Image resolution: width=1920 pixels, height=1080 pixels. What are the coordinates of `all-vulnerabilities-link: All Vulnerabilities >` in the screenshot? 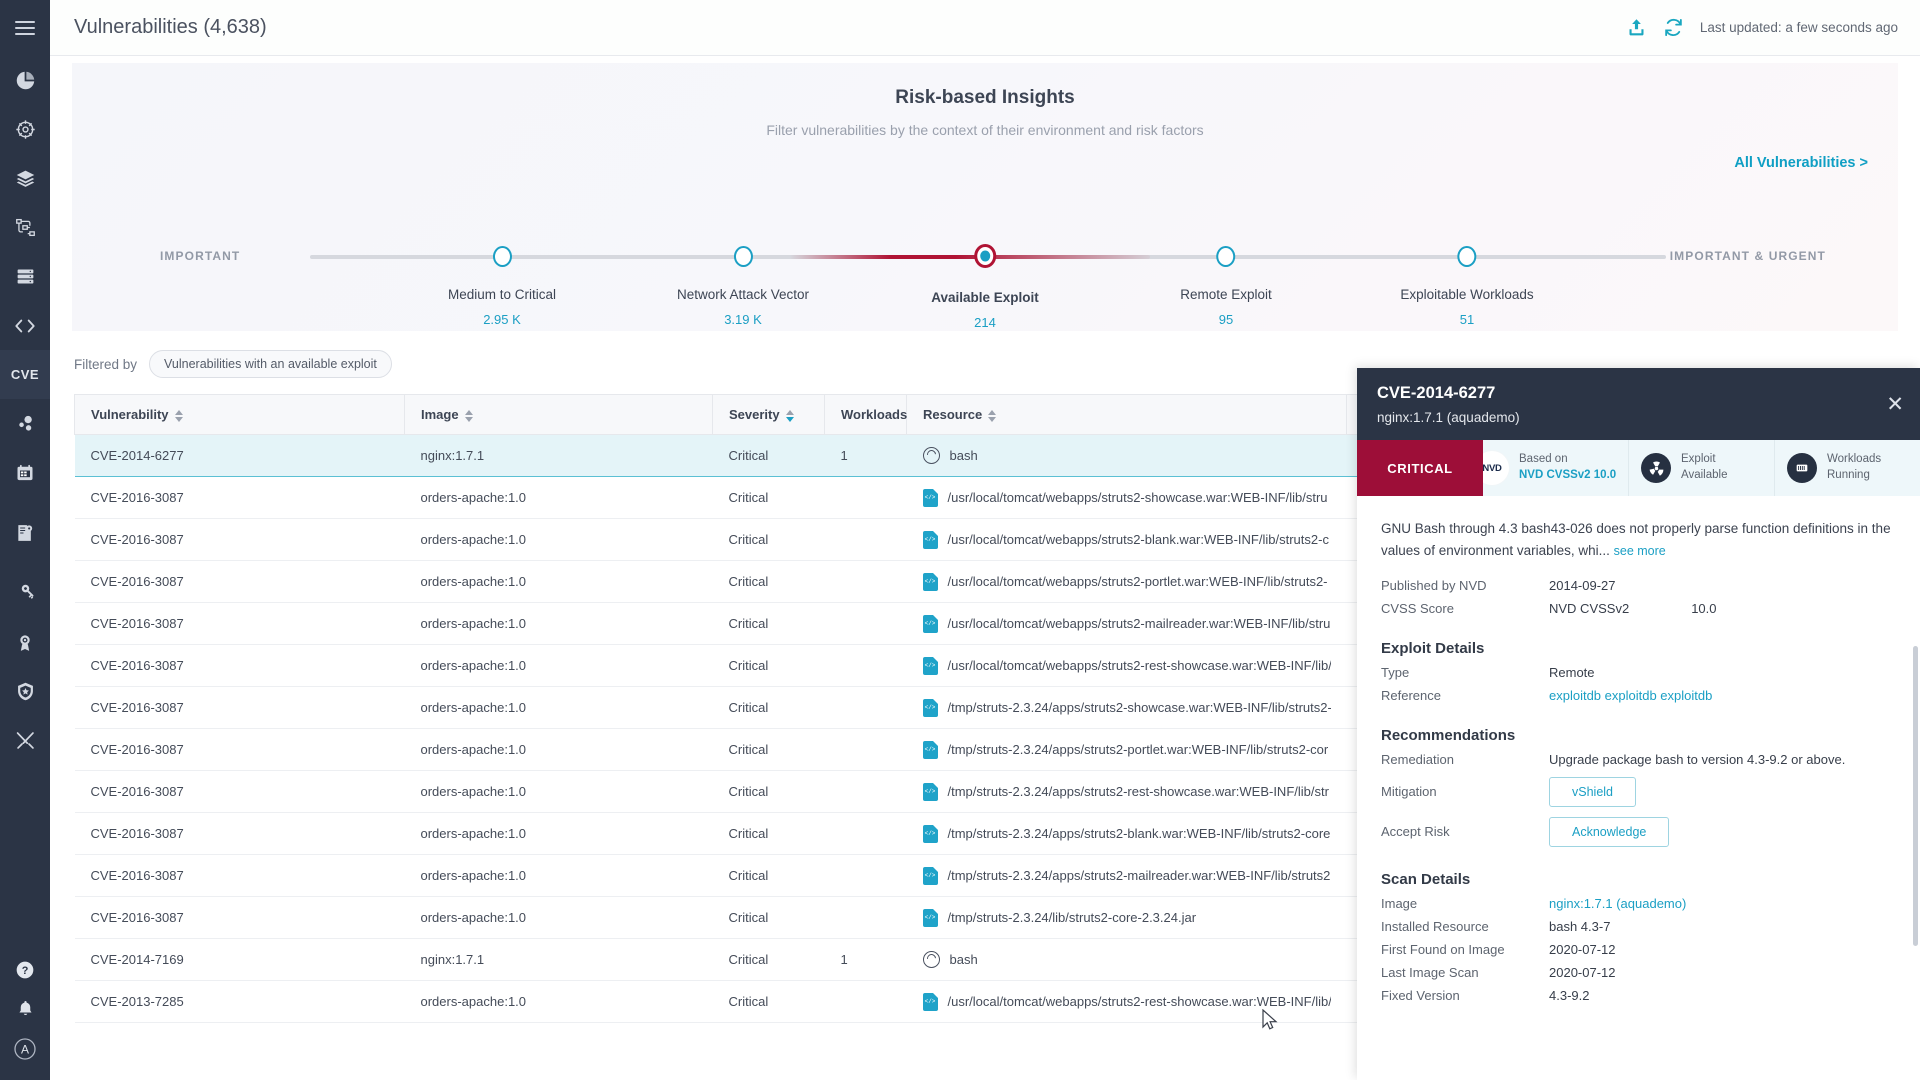 It's located at (1801, 163).